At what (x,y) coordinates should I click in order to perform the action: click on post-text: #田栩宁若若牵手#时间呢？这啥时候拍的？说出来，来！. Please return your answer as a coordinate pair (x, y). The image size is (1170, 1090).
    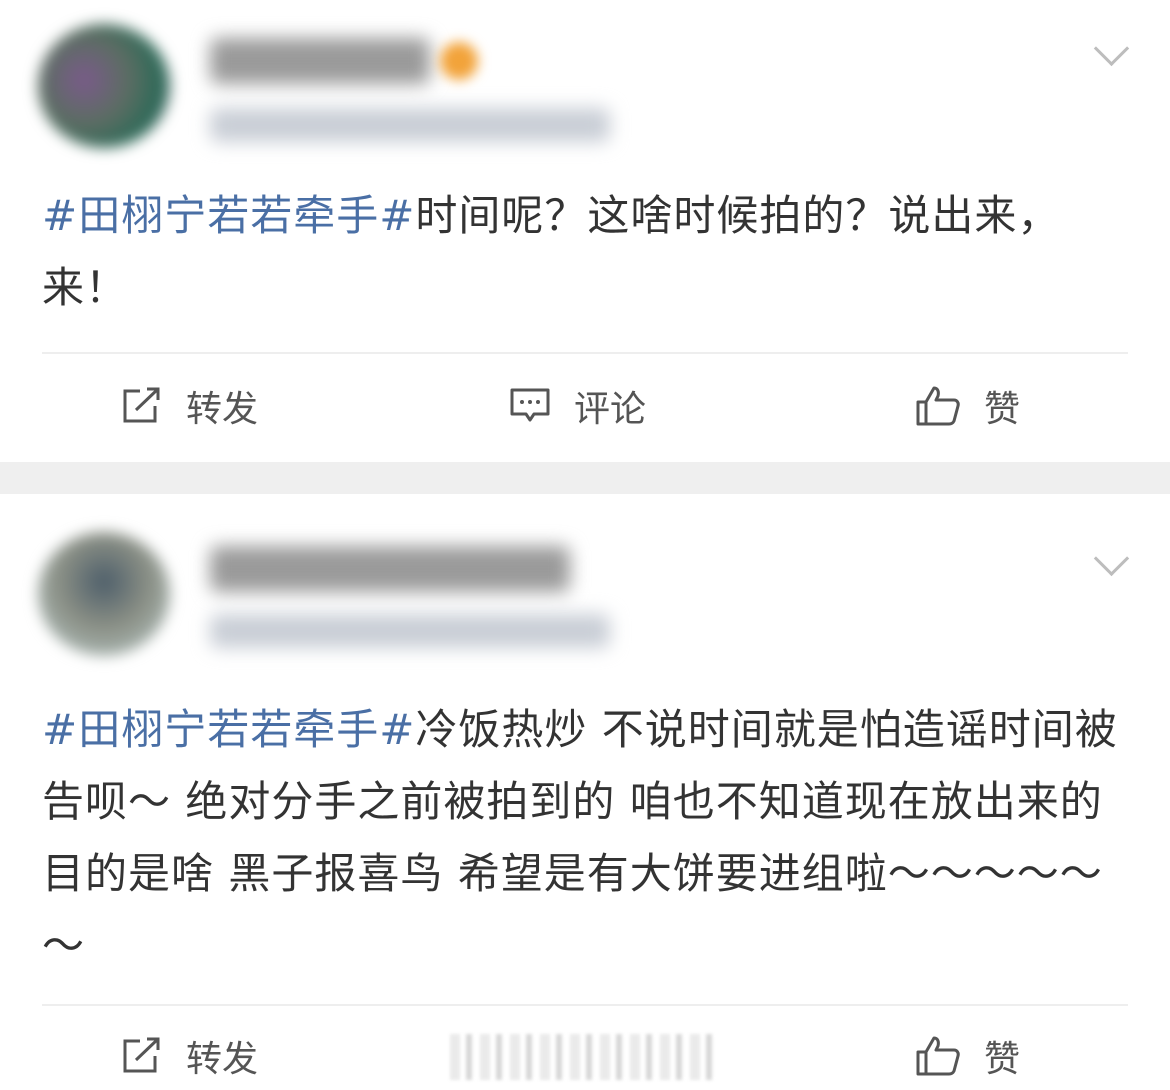
    Looking at the image, I should click on (587, 252).